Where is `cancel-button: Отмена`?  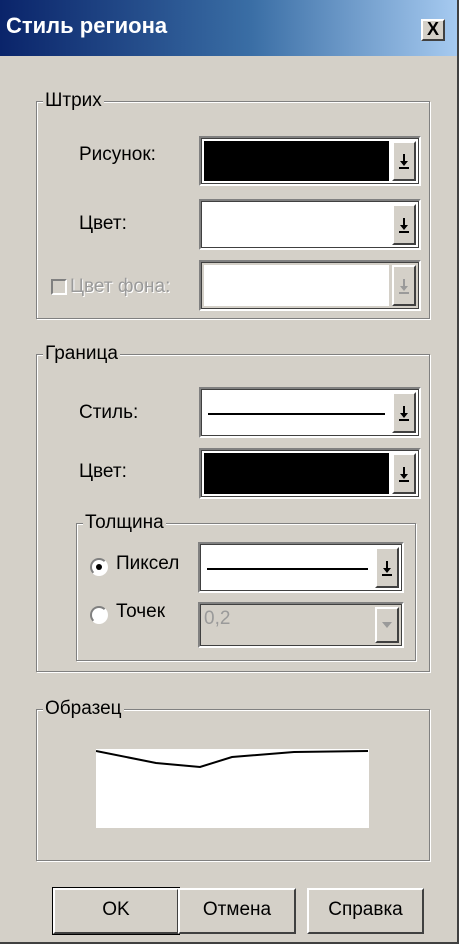
cancel-button: Отмена is located at coordinates (237, 911).